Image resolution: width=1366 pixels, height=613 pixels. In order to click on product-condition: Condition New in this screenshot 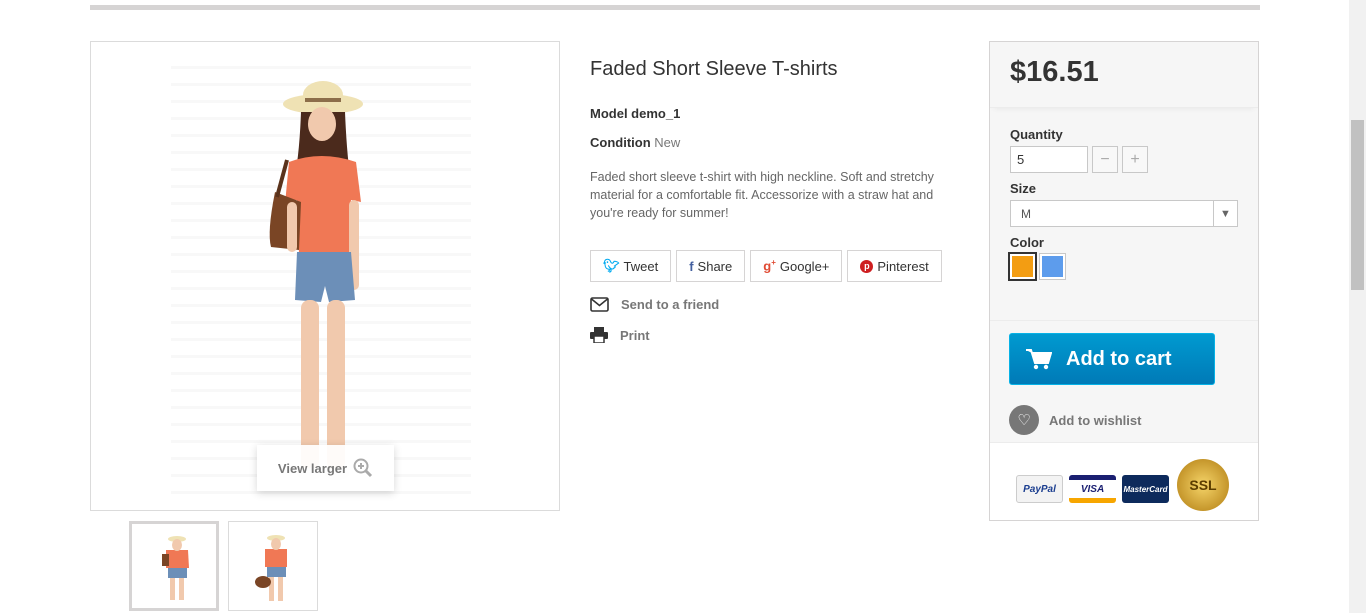, I will do `click(635, 142)`.